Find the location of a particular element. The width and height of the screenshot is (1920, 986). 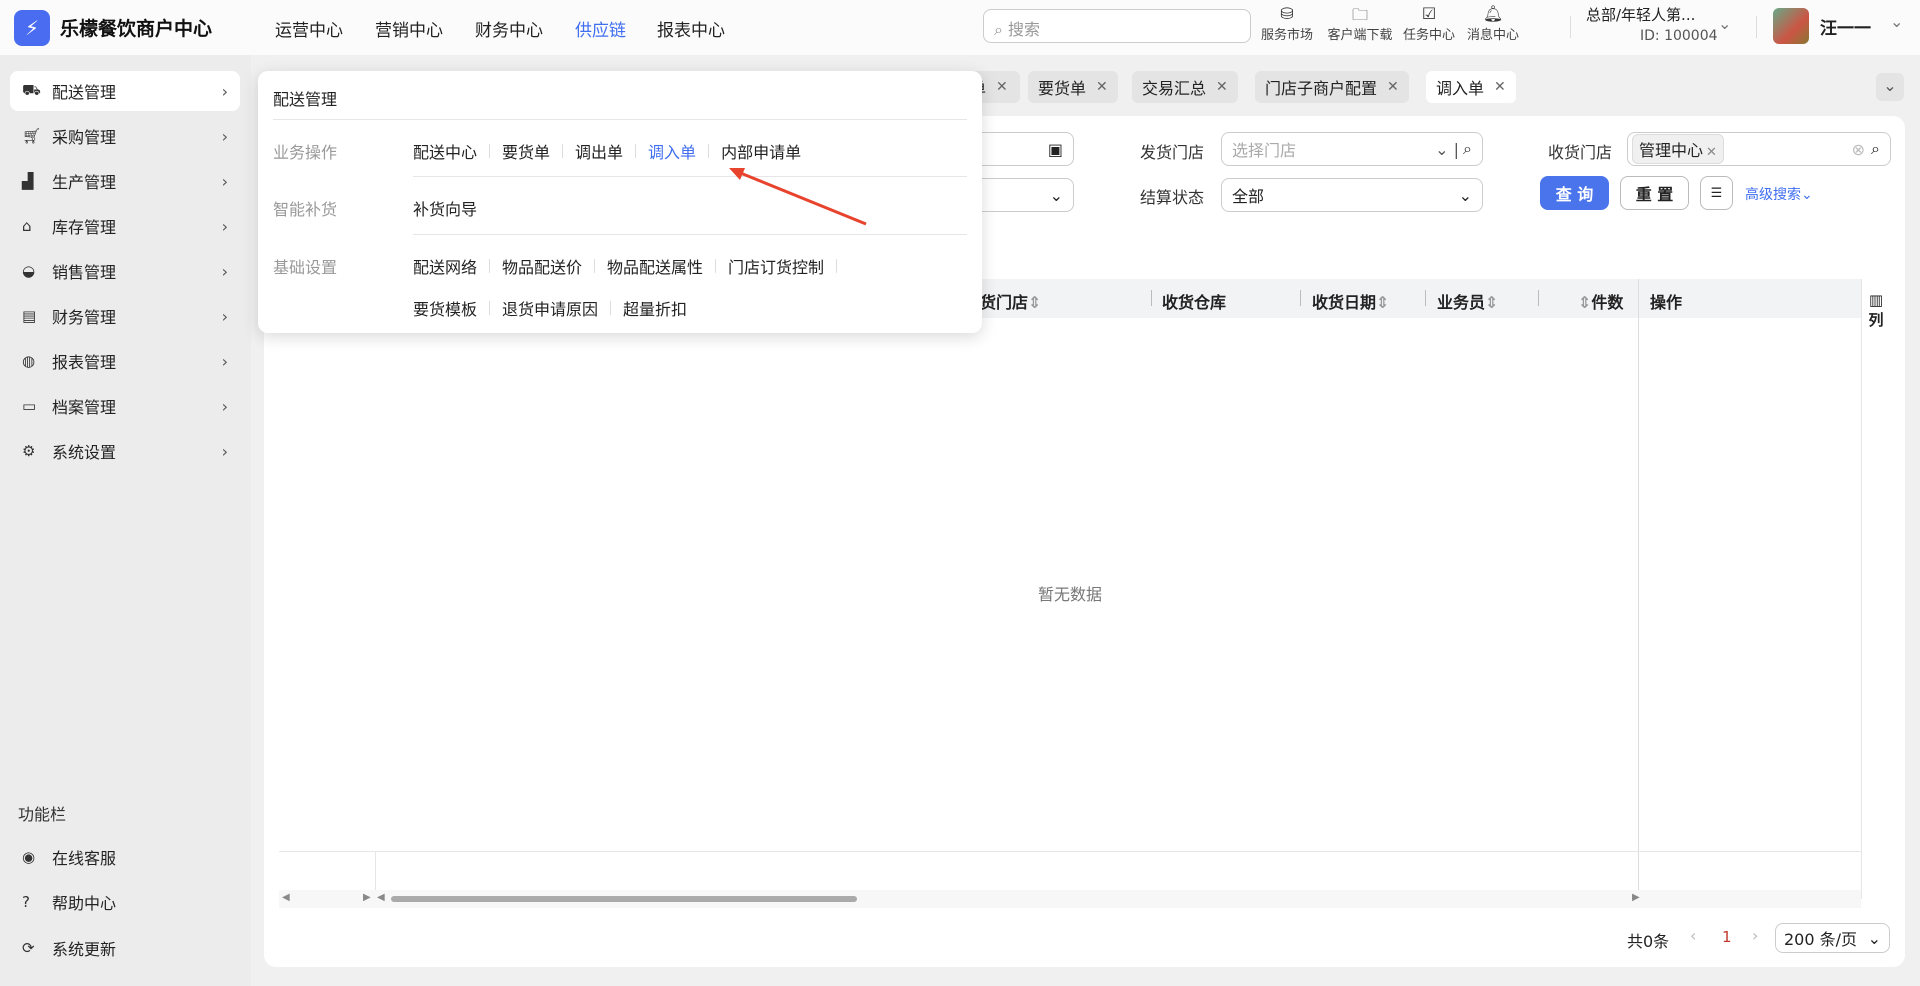

menu-item-transfer-in: 调入单 is located at coordinates (672, 151).